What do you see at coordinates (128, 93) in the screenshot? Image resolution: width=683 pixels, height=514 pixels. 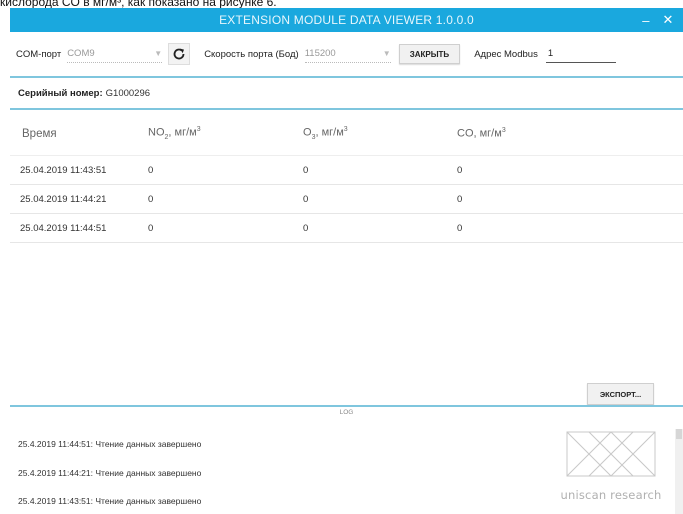 I see `serial-number-value: G1000296` at bounding box center [128, 93].